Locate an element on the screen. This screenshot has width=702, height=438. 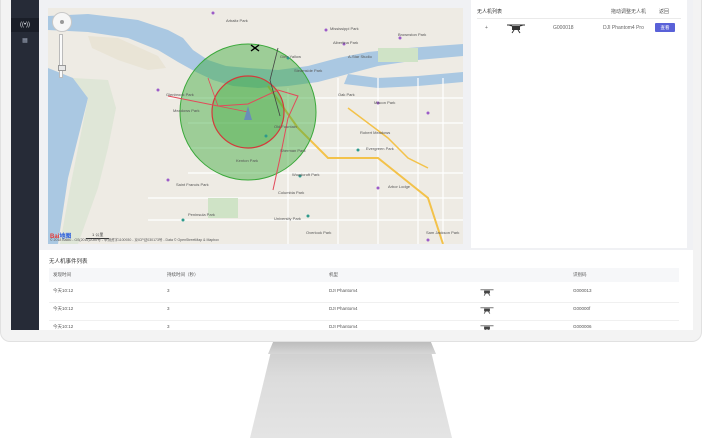
sidebar-item-grid: ▦ is located at coordinates (25, 41).